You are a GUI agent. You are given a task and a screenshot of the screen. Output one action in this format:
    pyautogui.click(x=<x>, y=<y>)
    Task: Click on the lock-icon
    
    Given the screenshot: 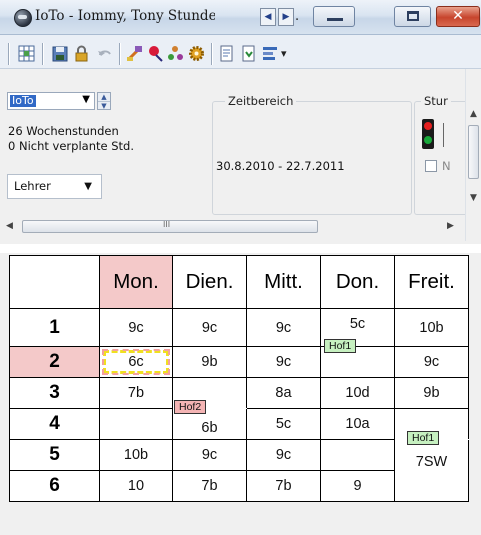 What is the action you would take?
    pyautogui.click(x=81, y=53)
    